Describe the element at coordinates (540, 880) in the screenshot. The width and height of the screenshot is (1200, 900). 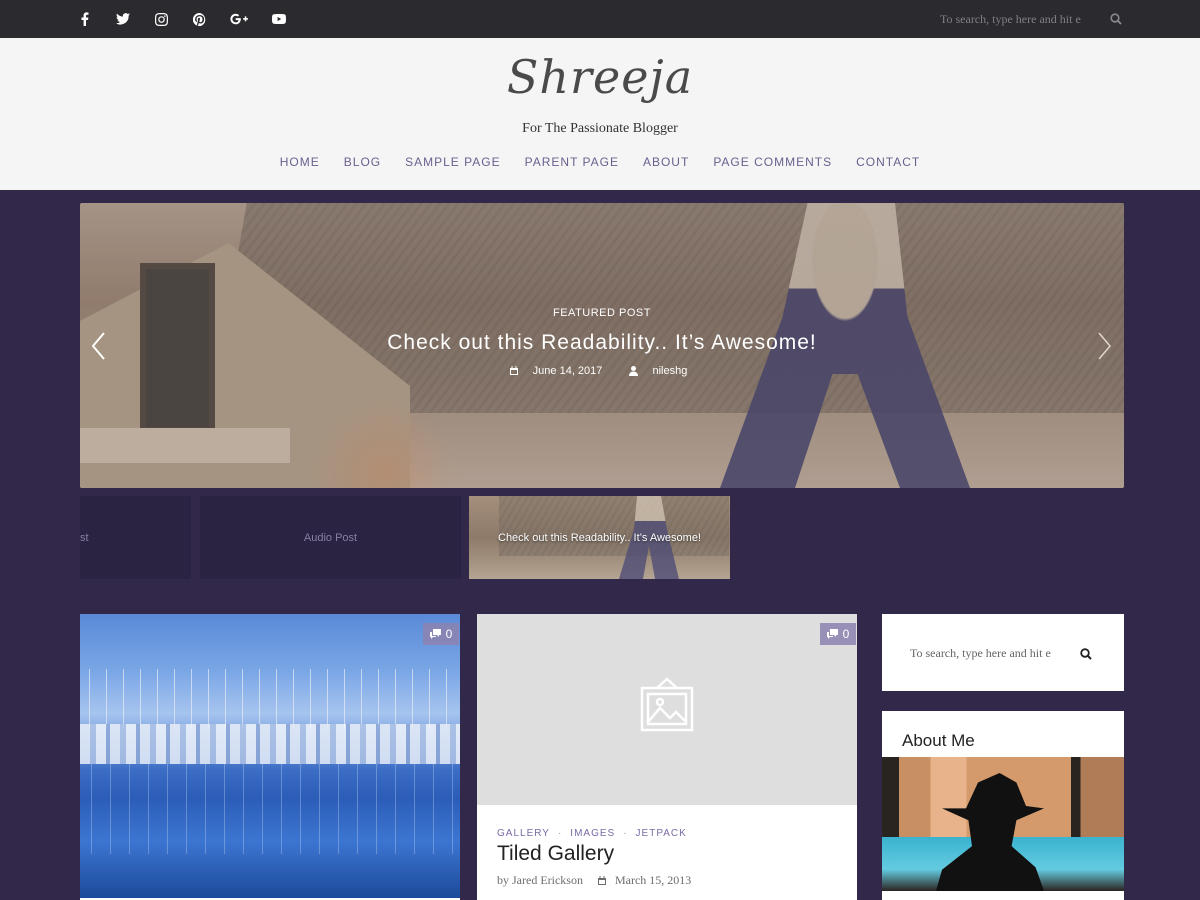
I see `post-author: by Jared Erickson` at that location.